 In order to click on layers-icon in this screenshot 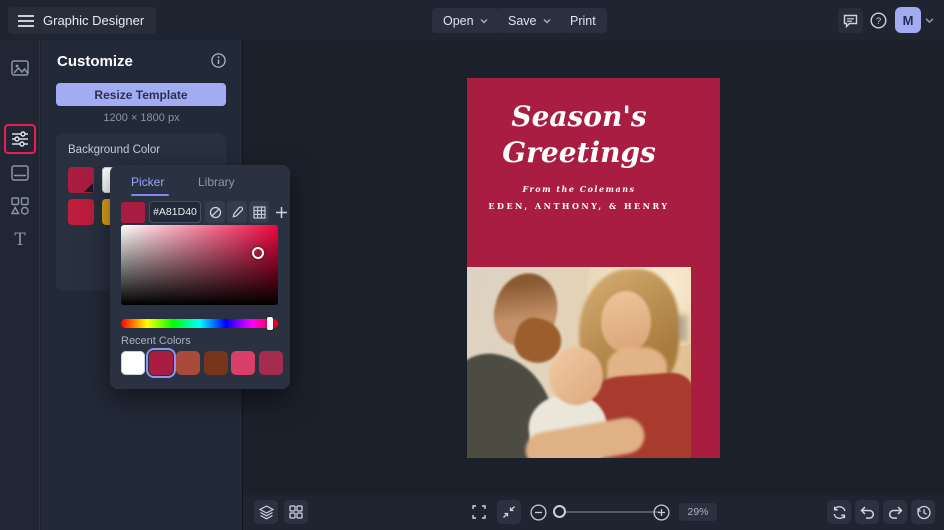, I will do `click(266, 512)`.